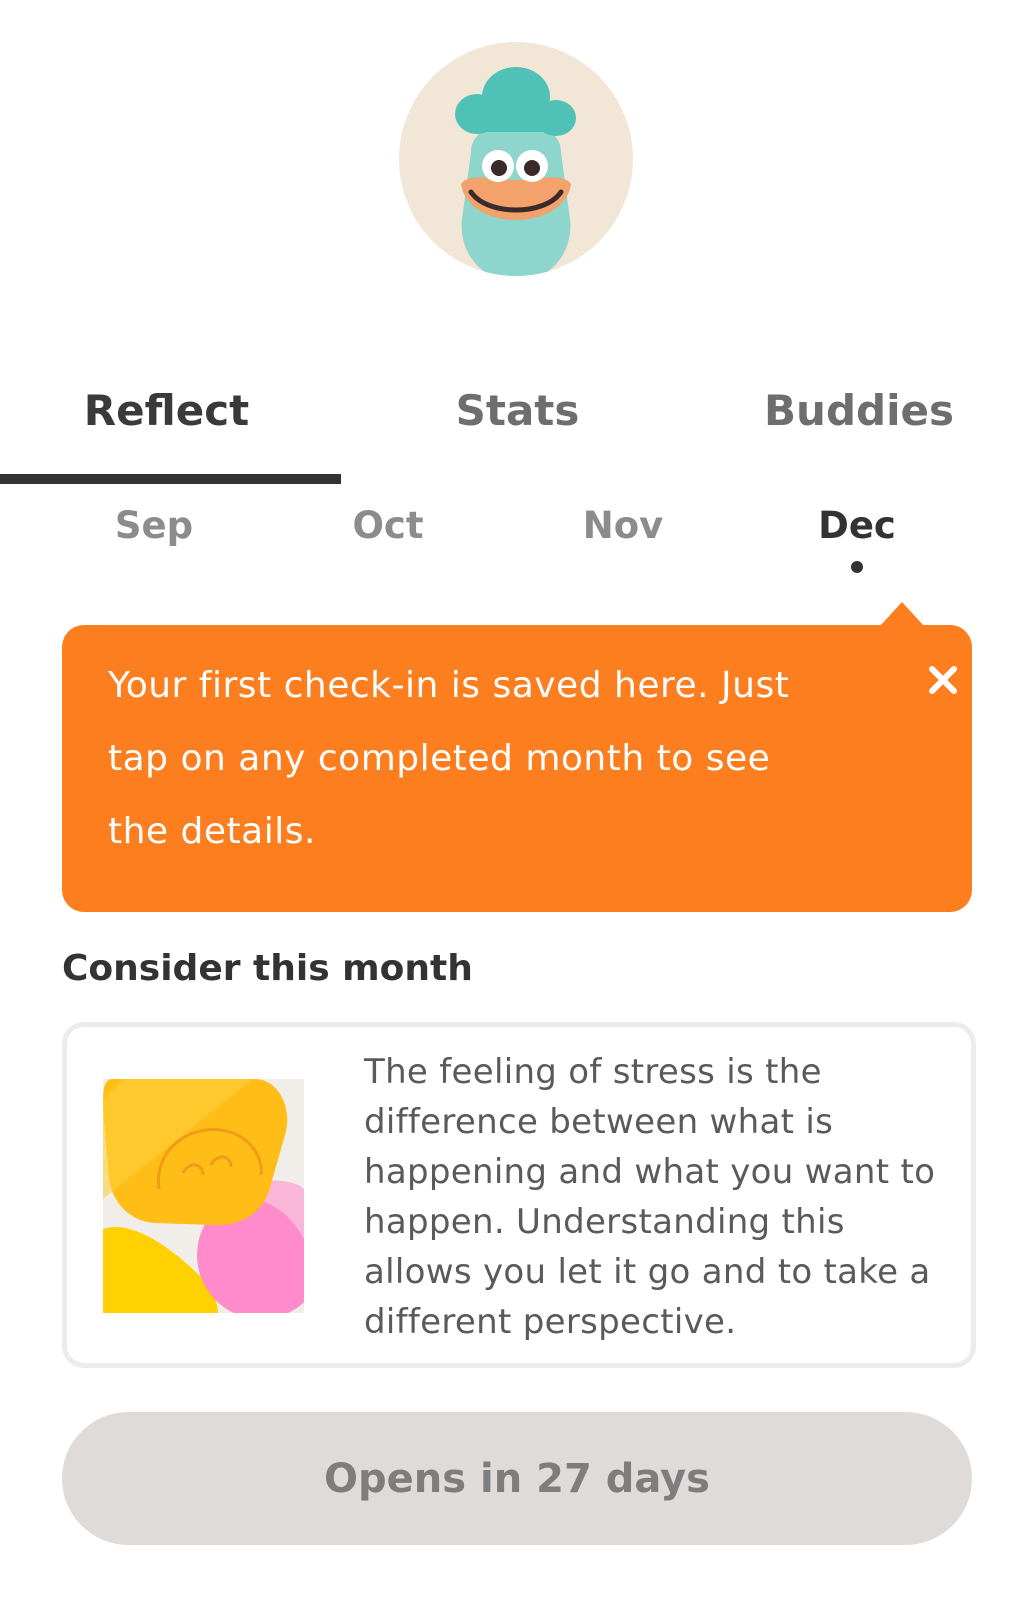 Image resolution: width=1029 pixels, height=1600 pixels. What do you see at coordinates (902, 614) in the screenshot?
I see `tooltip-arrow` at bounding box center [902, 614].